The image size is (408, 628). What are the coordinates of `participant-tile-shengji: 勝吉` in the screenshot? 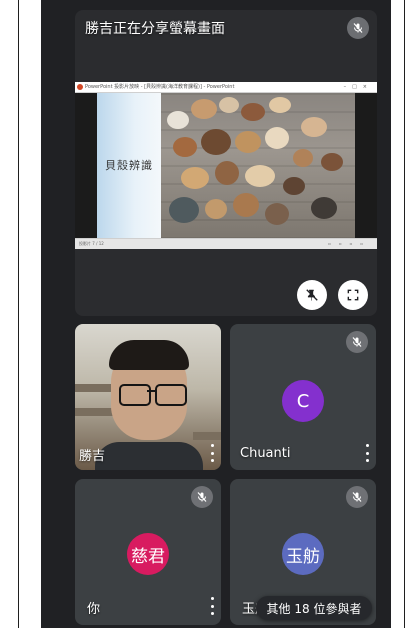 It's located at (148, 397).